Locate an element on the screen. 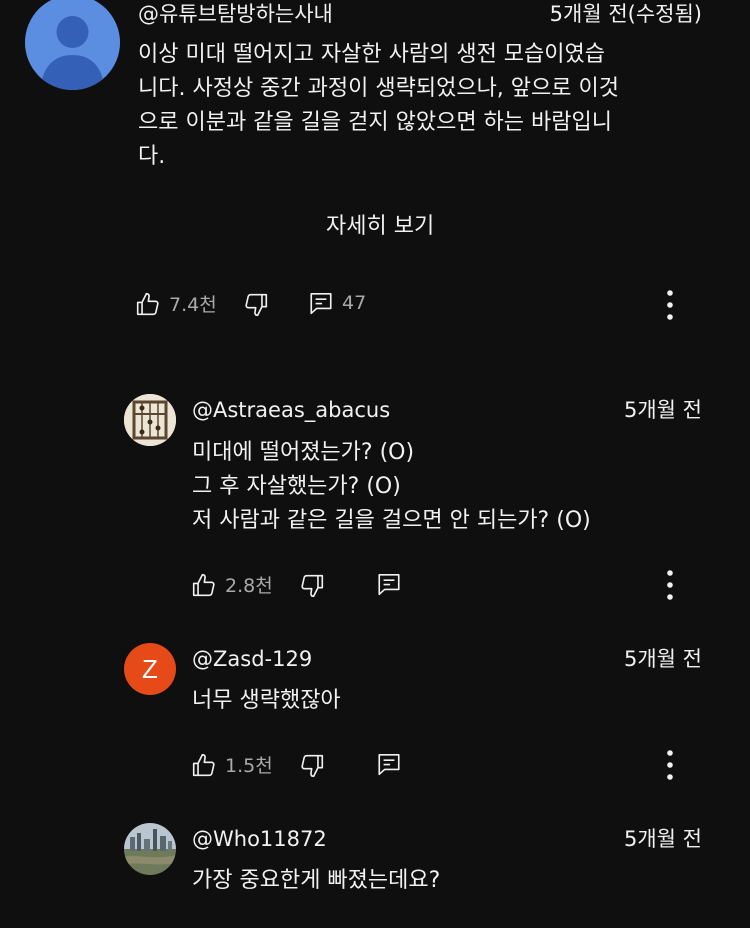  like-button: 2.8천 is located at coordinates (232, 584).